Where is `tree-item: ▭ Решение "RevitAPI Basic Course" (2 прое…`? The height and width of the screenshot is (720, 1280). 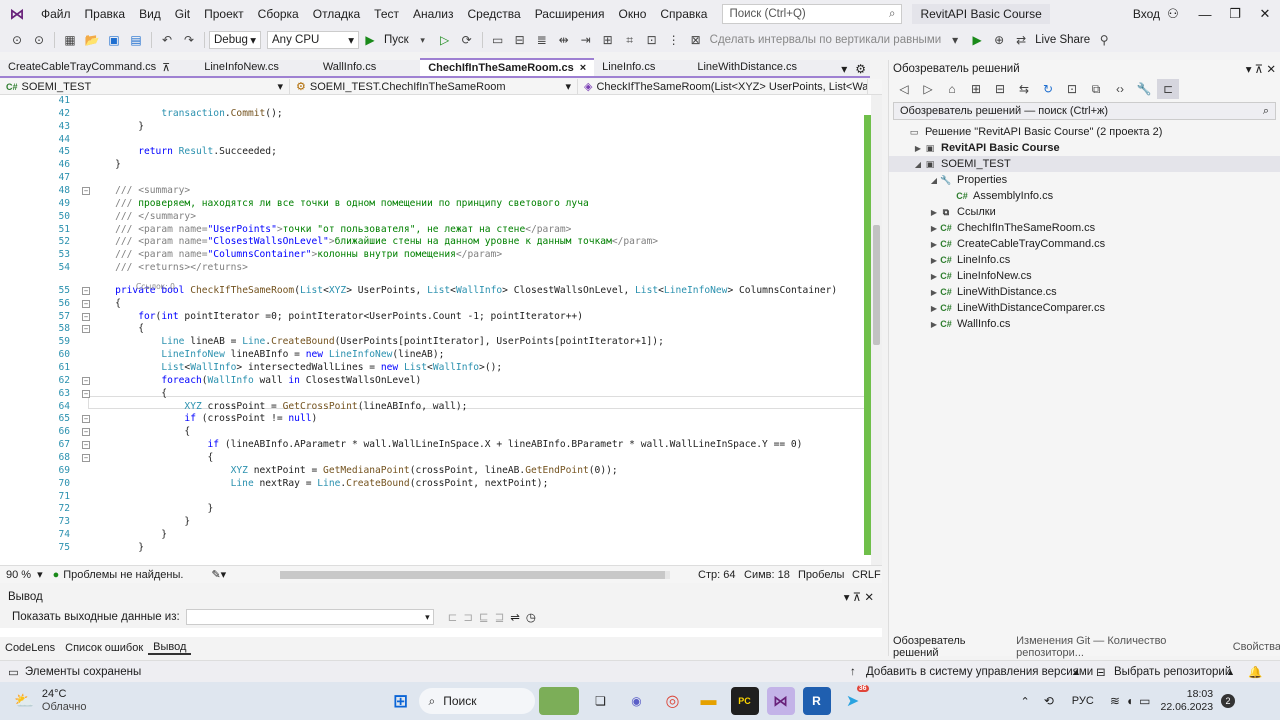
tree-item: ▭ Решение "RevitAPI Basic Course" (2 прое… is located at coordinates (1084, 132).